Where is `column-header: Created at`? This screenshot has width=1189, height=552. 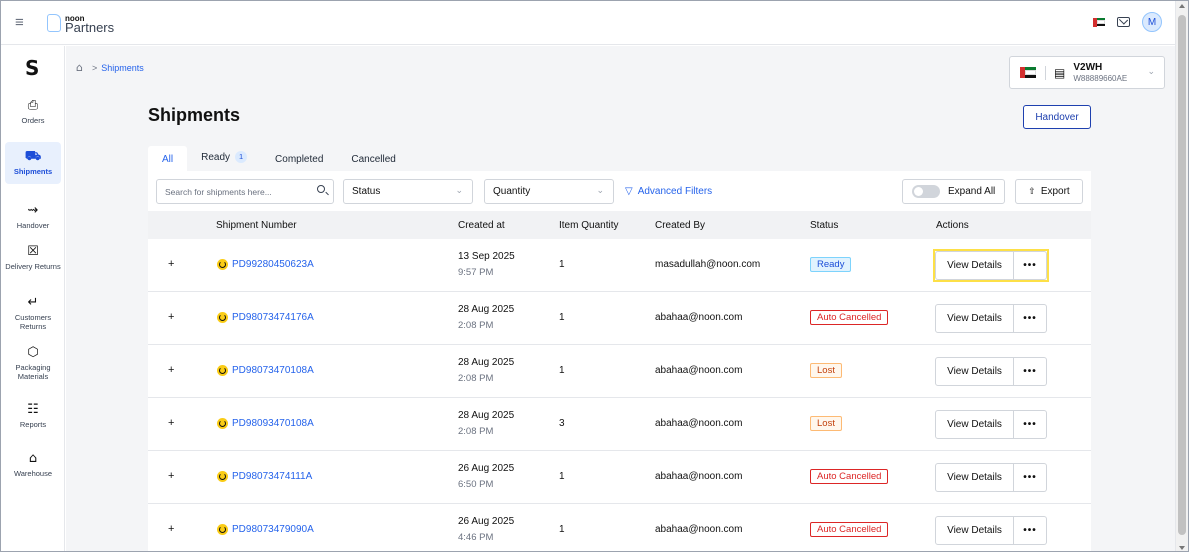
column-header: Created at is located at coordinates (481, 225).